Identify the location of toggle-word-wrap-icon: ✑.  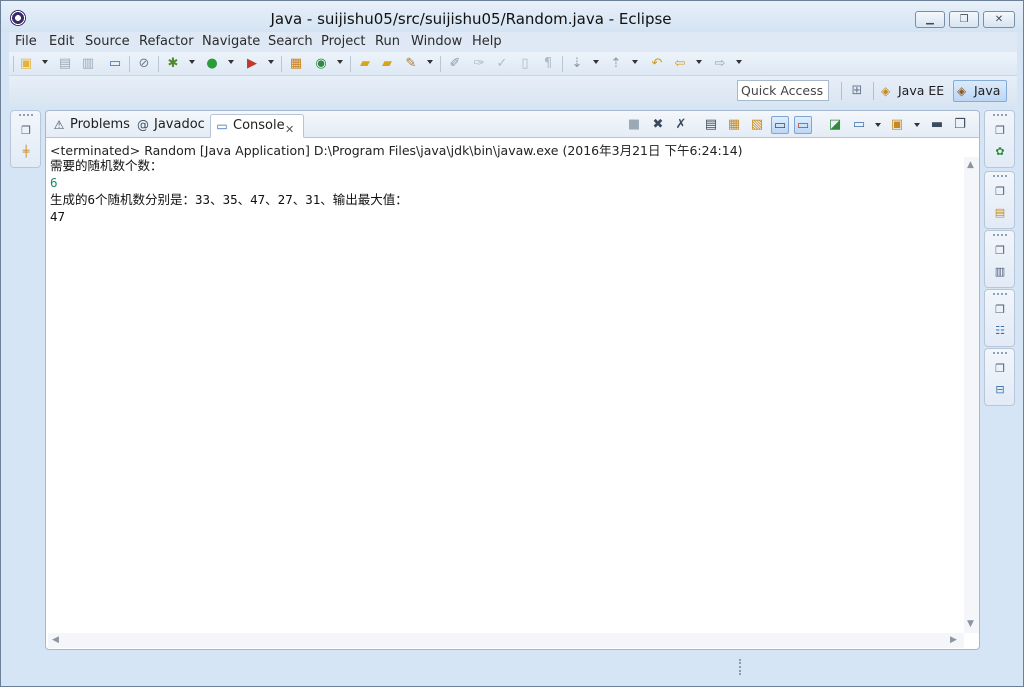
(479, 64).